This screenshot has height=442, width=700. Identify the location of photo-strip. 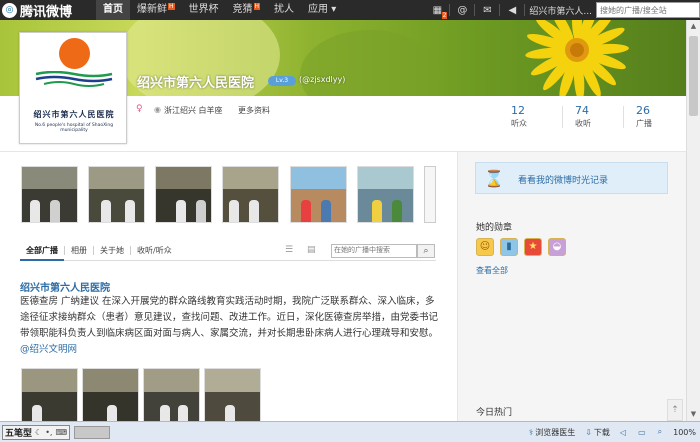
(227, 192).